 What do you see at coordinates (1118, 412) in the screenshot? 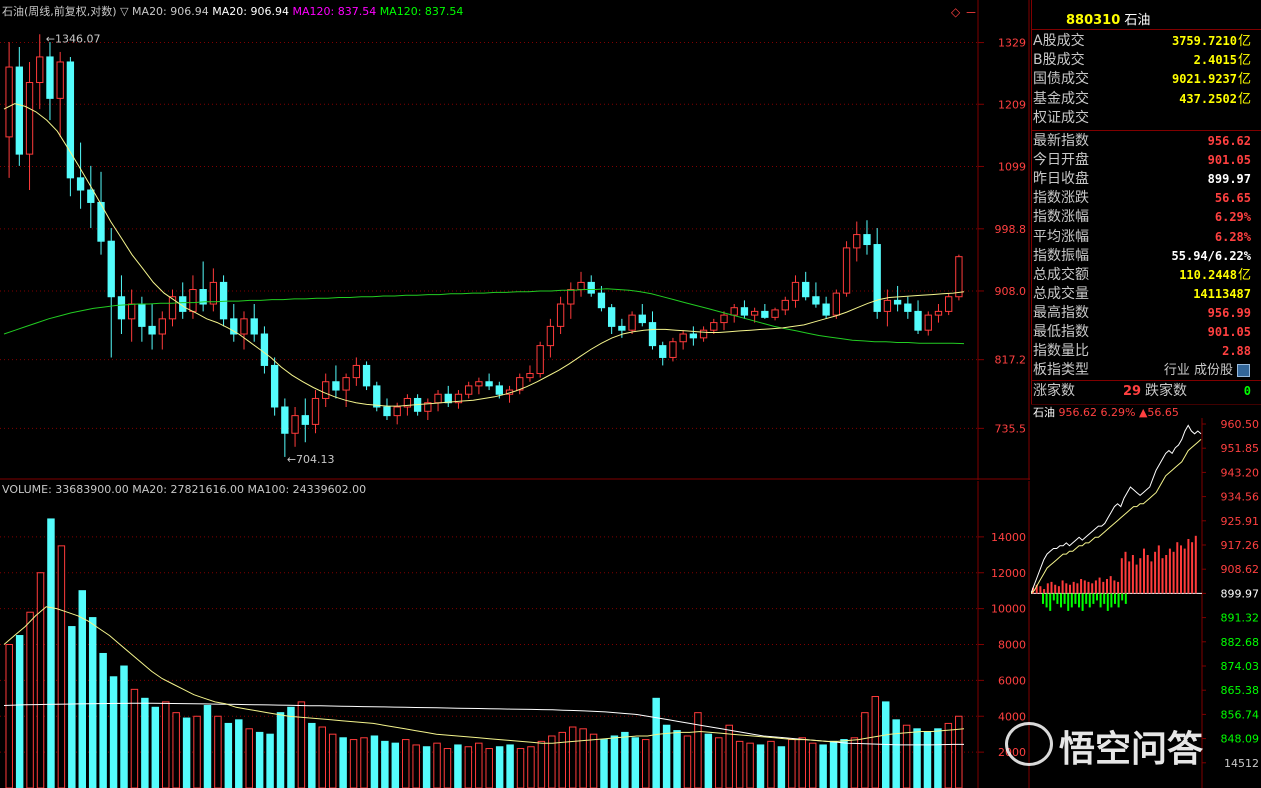
I see `intraday-pct: 6.29%` at bounding box center [1118, 412].